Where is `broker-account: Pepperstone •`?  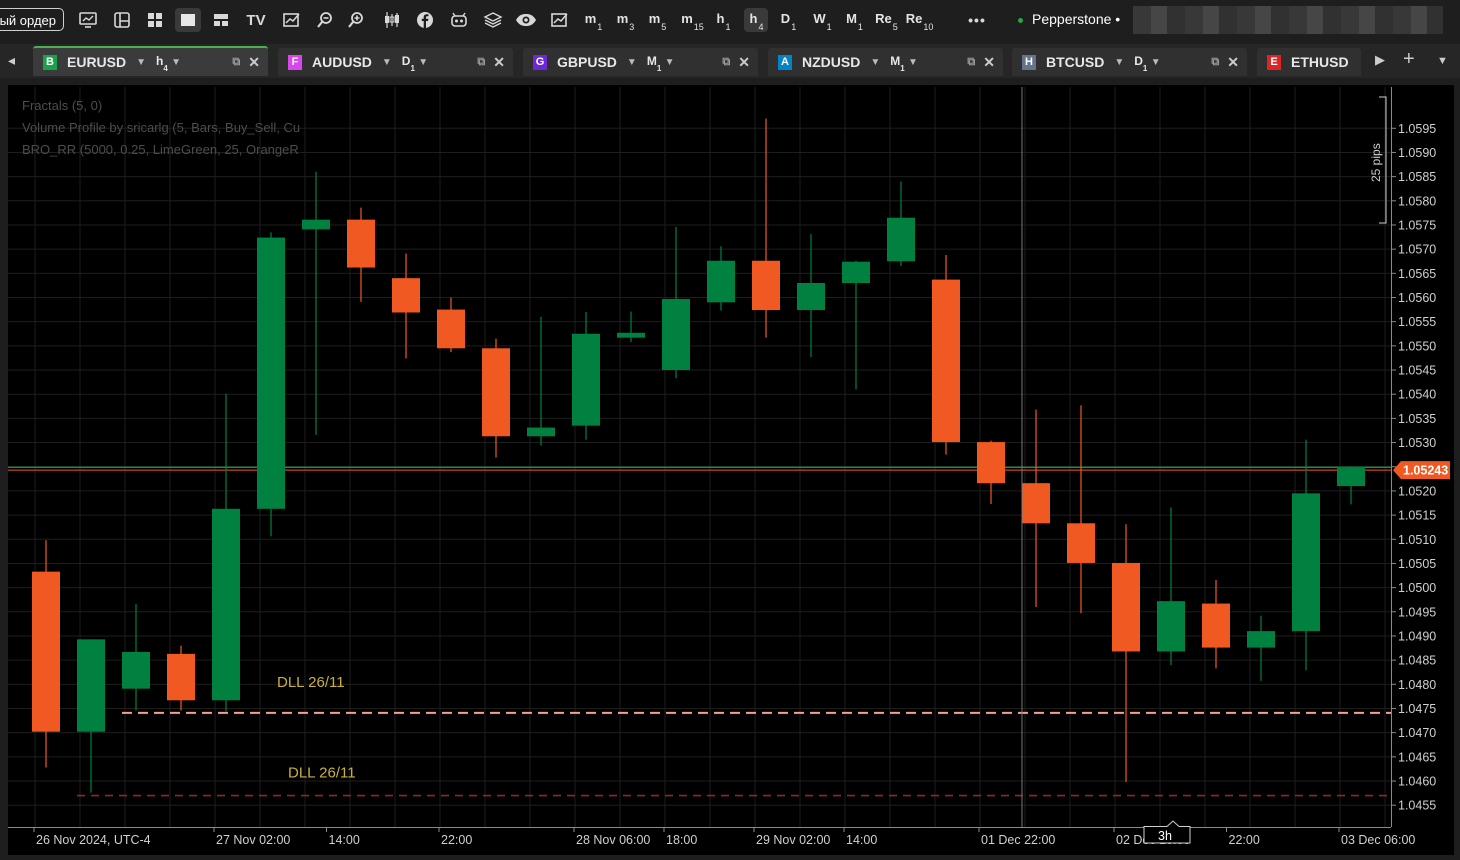
broker-account: Pepperstone • is located at coordinates (1069, 19).